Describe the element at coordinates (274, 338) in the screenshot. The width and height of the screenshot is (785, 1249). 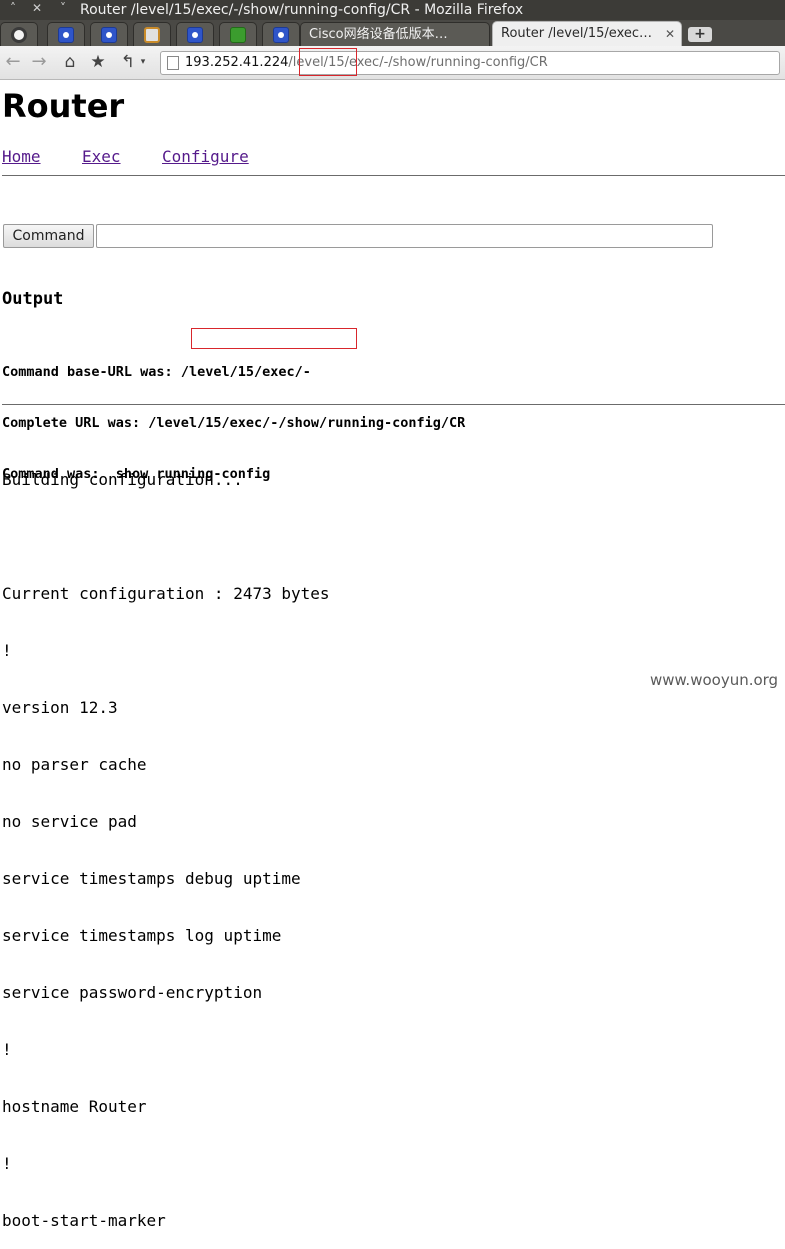
I see `base-url-highlight-box` at that location.